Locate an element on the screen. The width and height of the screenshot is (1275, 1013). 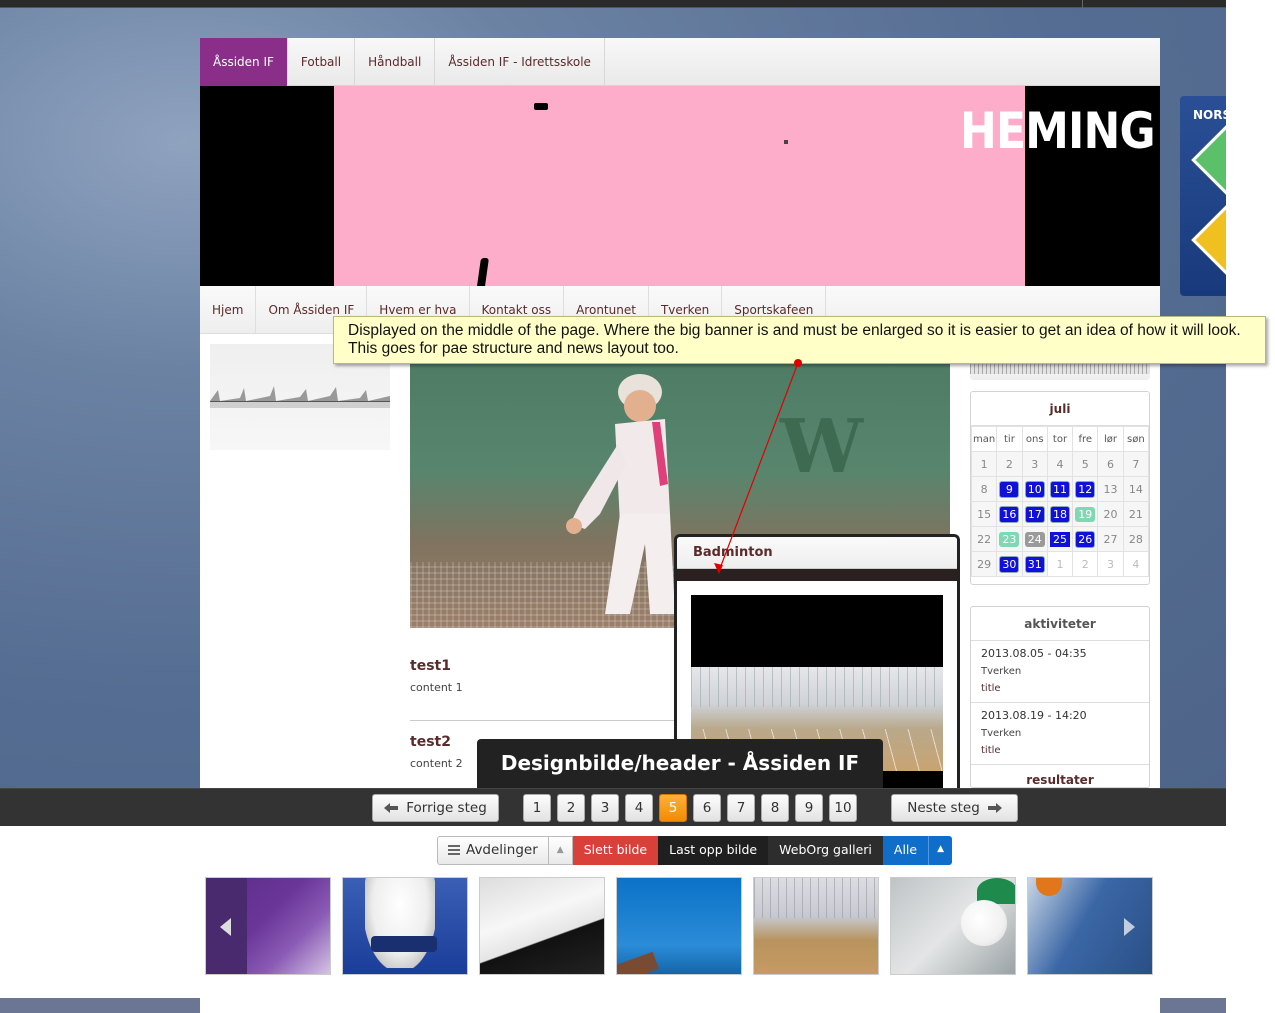
step-page-button: 7 is located at coordinates (741, 808).